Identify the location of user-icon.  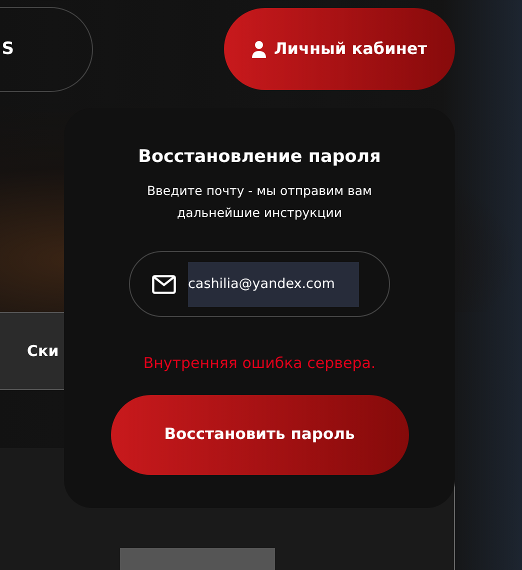
(259, 49).